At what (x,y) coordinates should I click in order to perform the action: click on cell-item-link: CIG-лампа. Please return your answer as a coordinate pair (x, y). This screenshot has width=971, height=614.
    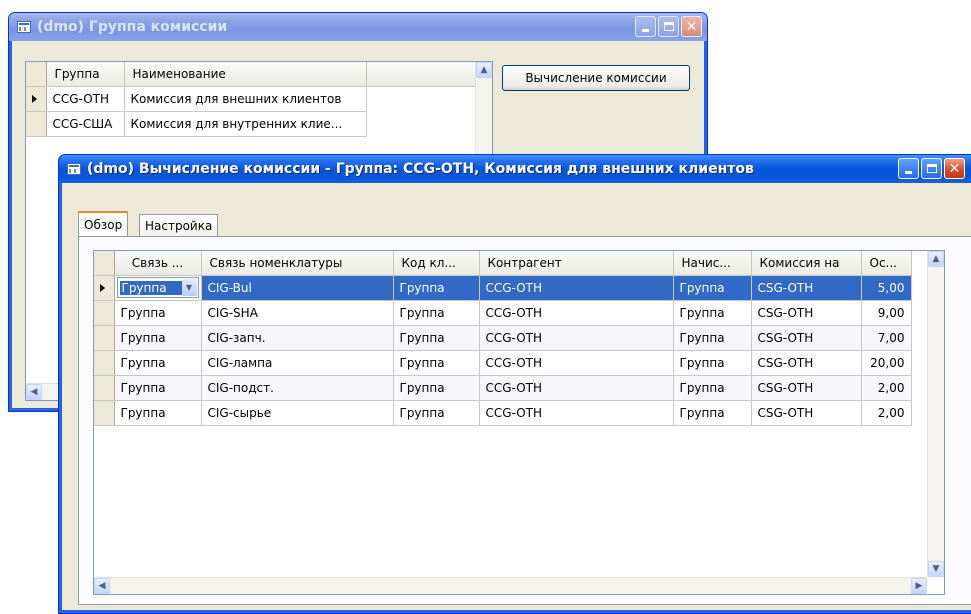
    Looking at the image, I should click on (297, 363).